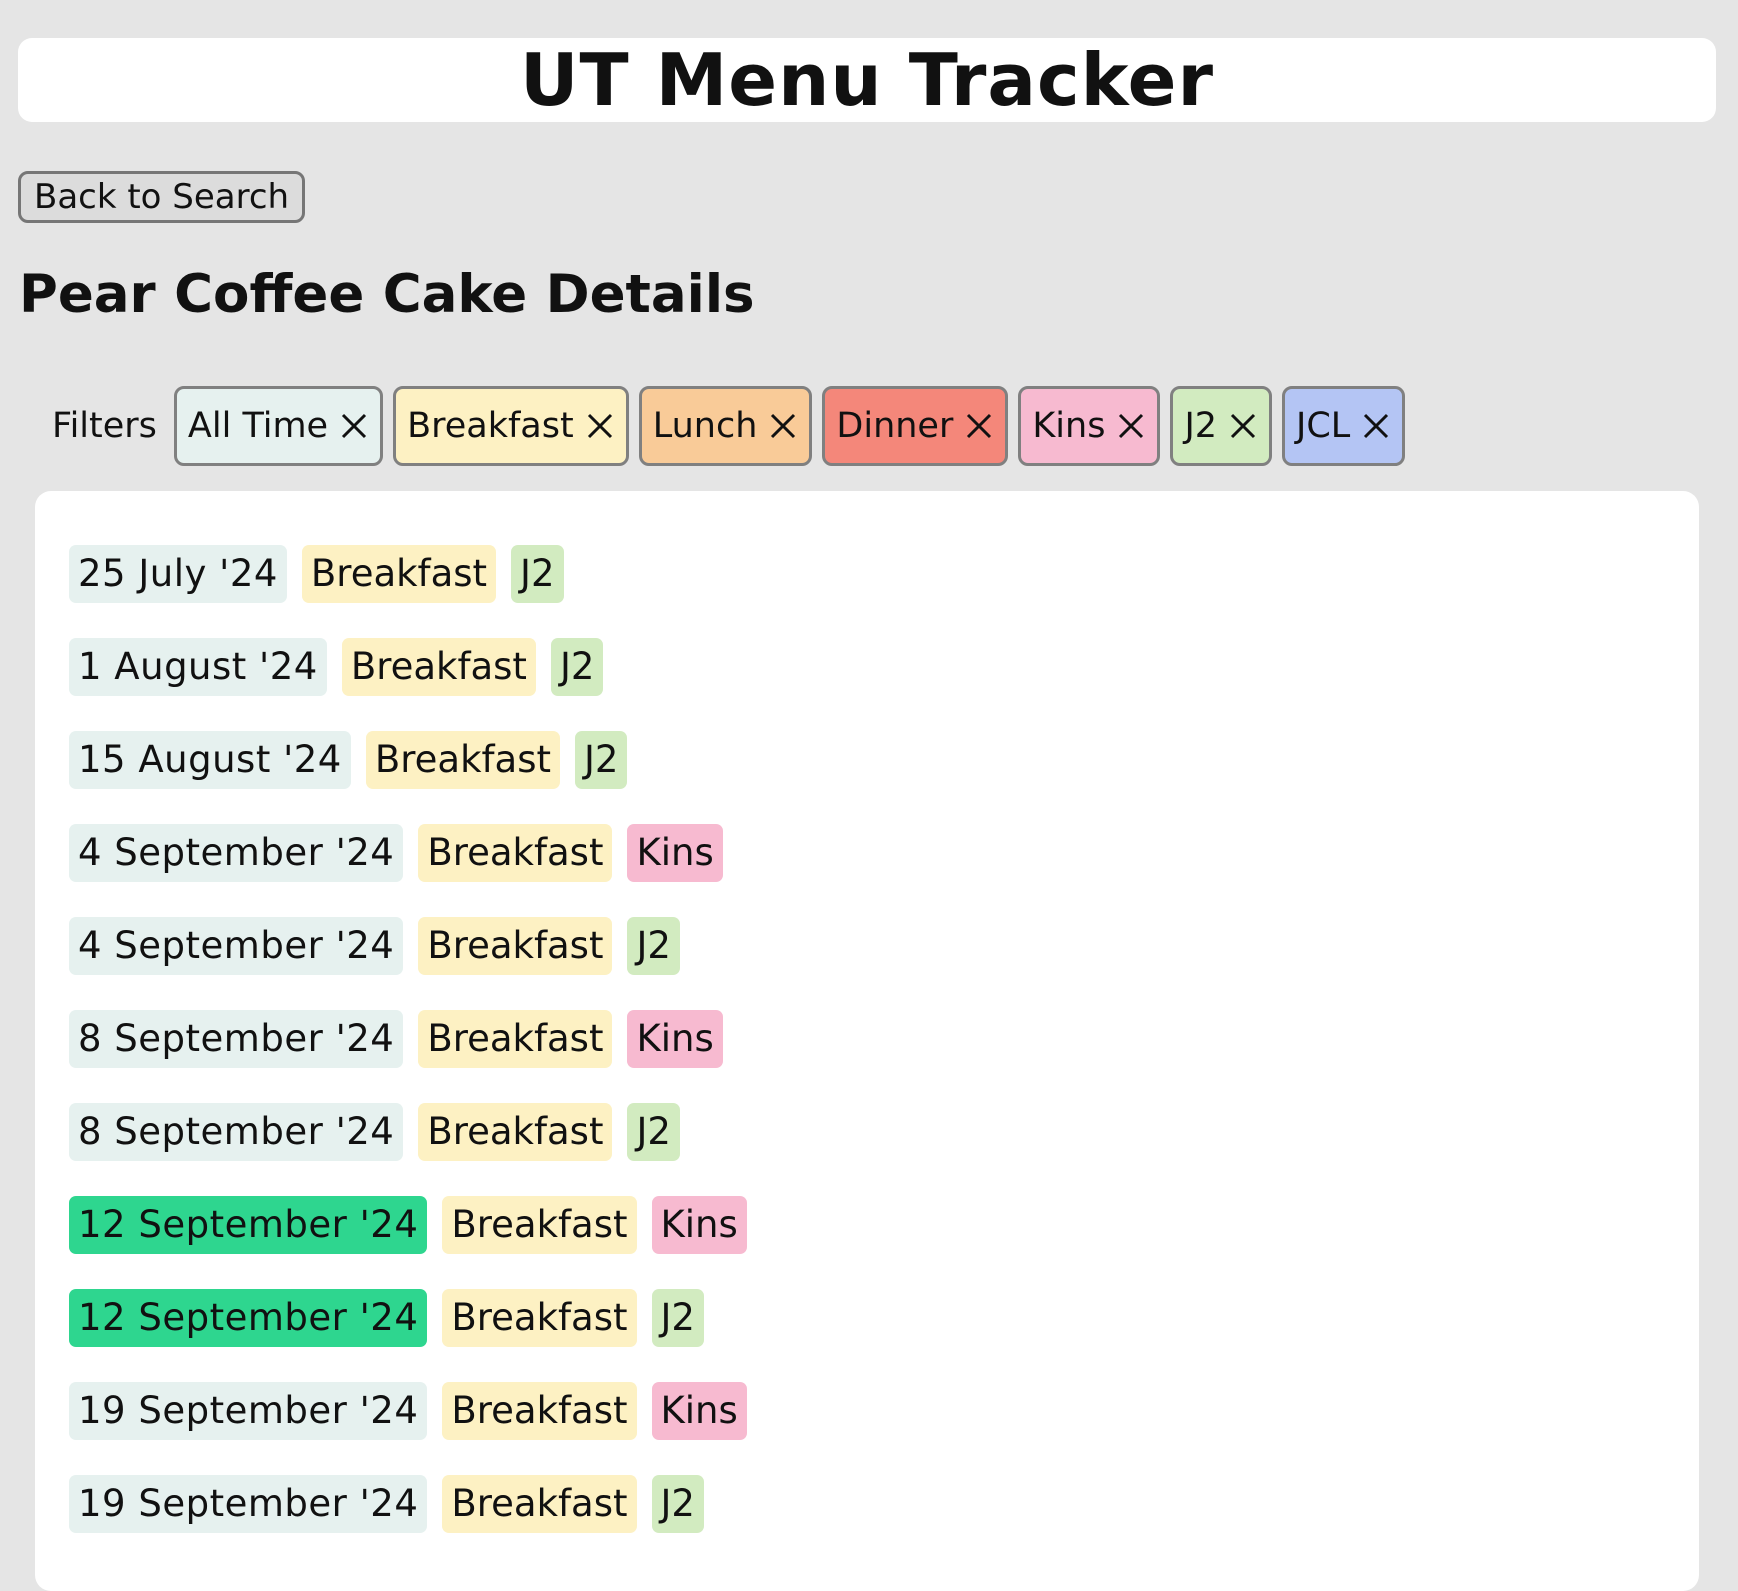  I want to click on filter-chip-jcl: JCL, so click(1344, 426).